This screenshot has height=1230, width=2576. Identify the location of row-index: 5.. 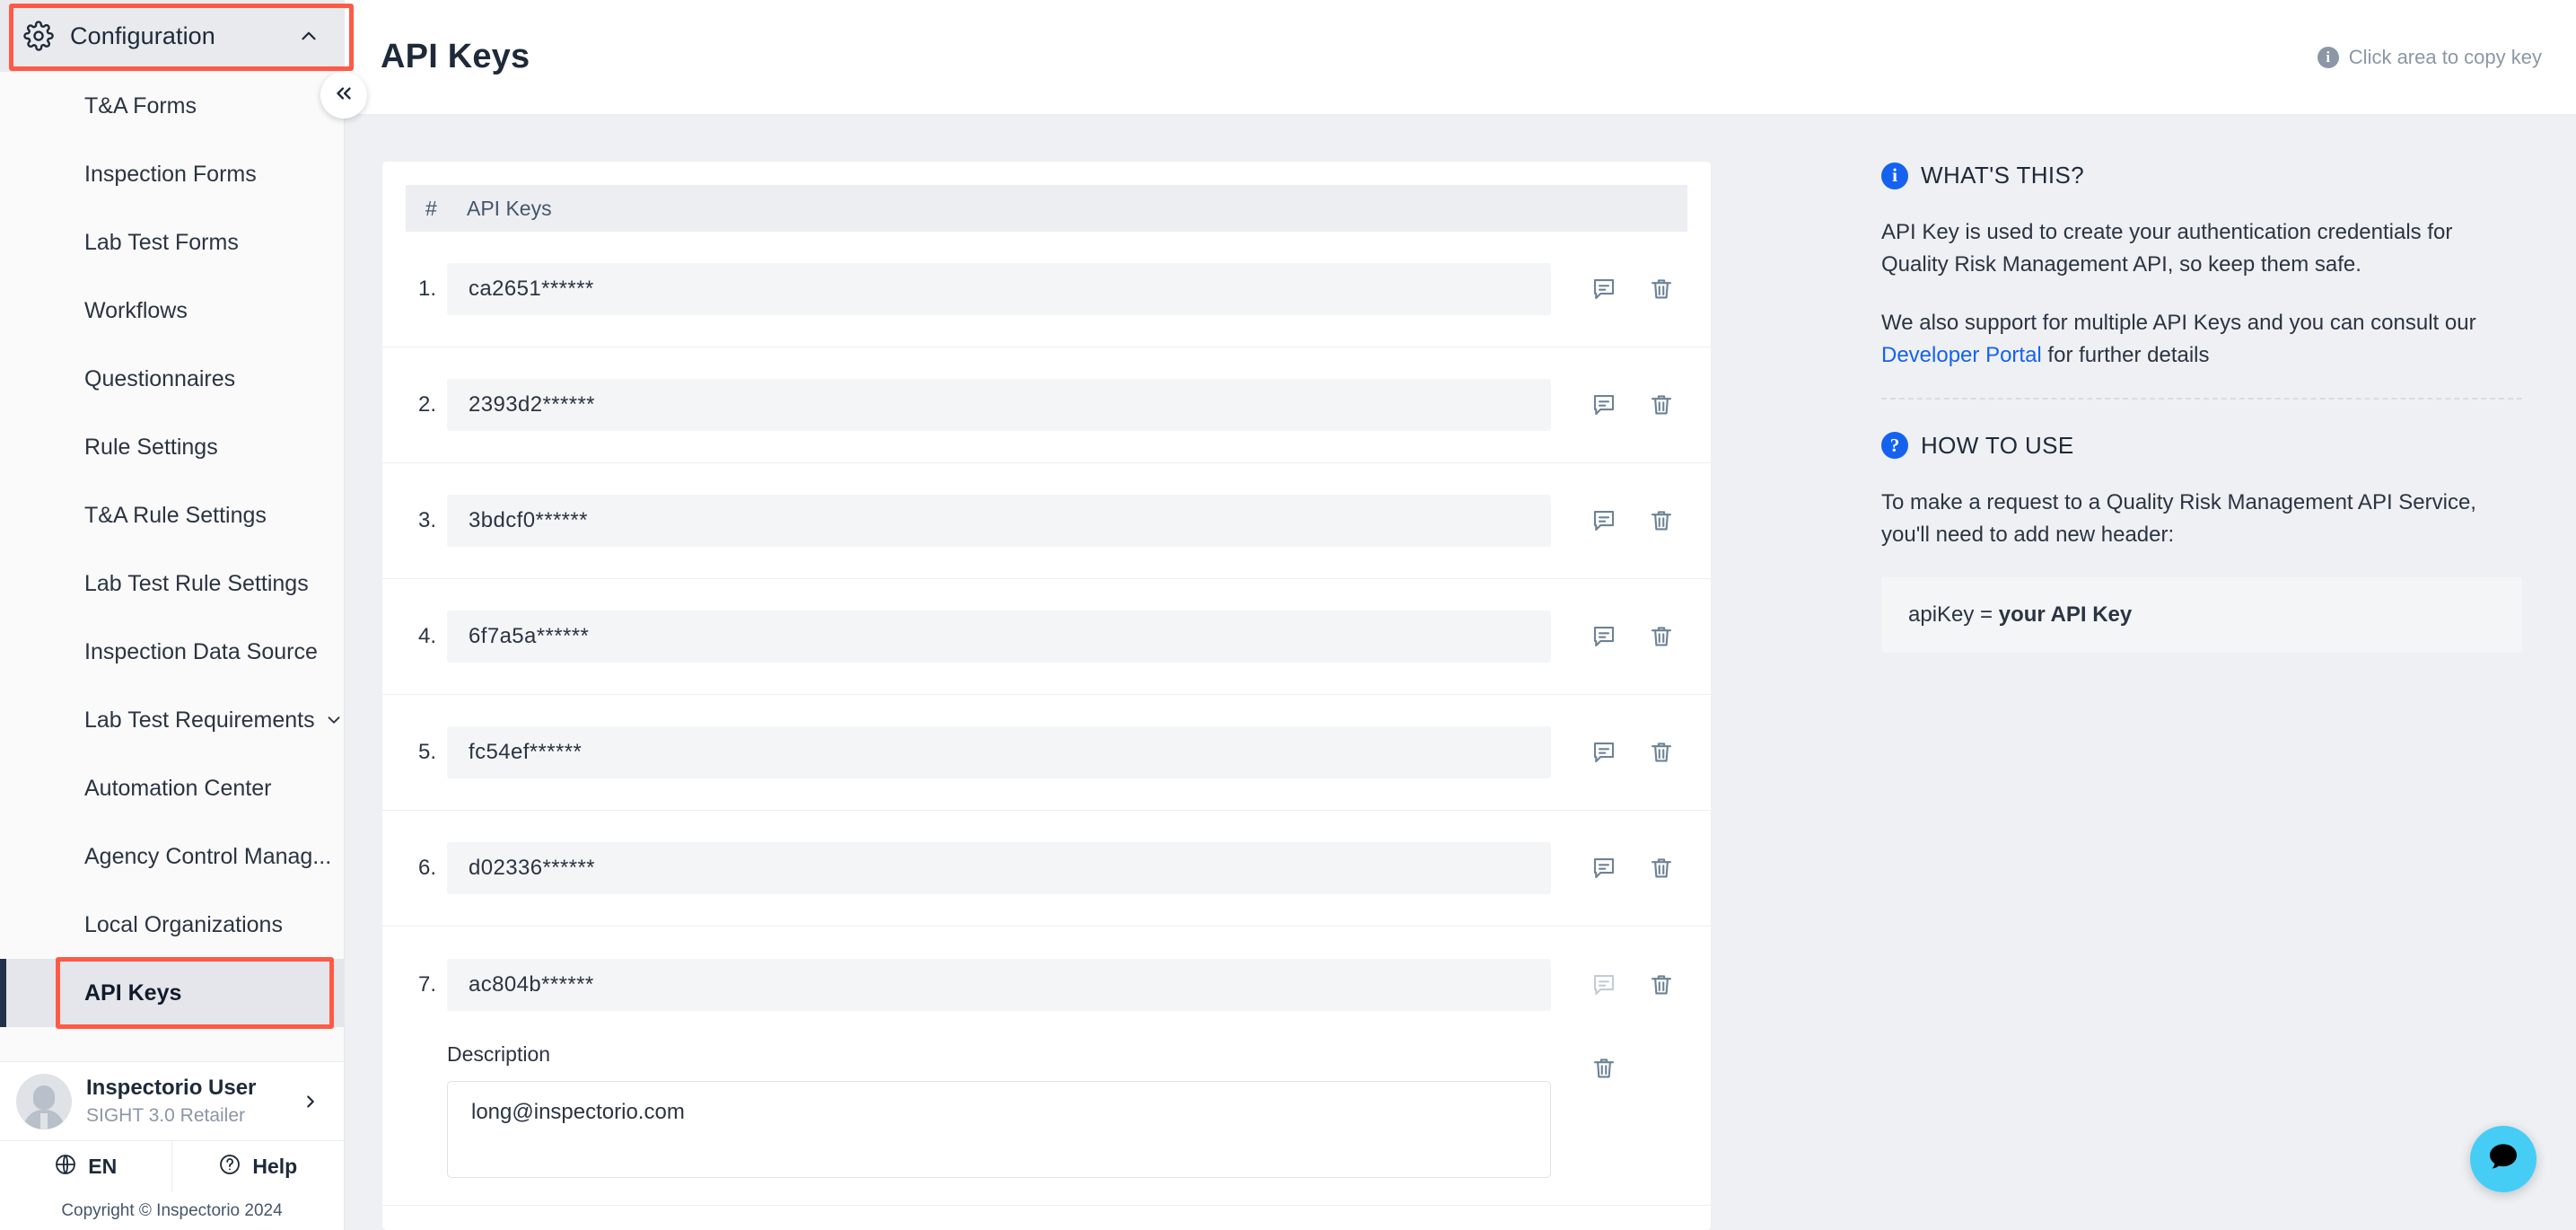
(427, 752).